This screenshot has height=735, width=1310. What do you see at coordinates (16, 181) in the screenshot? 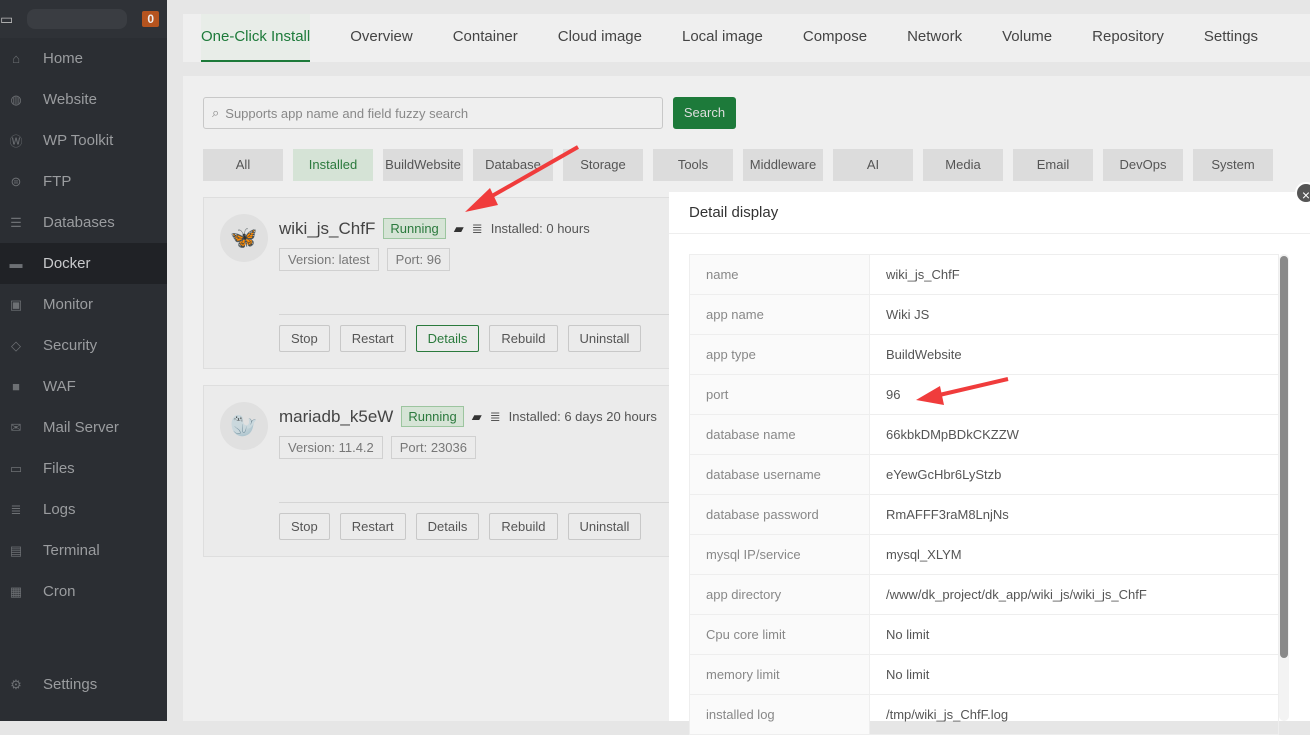
I see `ftp-icon: ⊜` at bounding box center [16, 181].